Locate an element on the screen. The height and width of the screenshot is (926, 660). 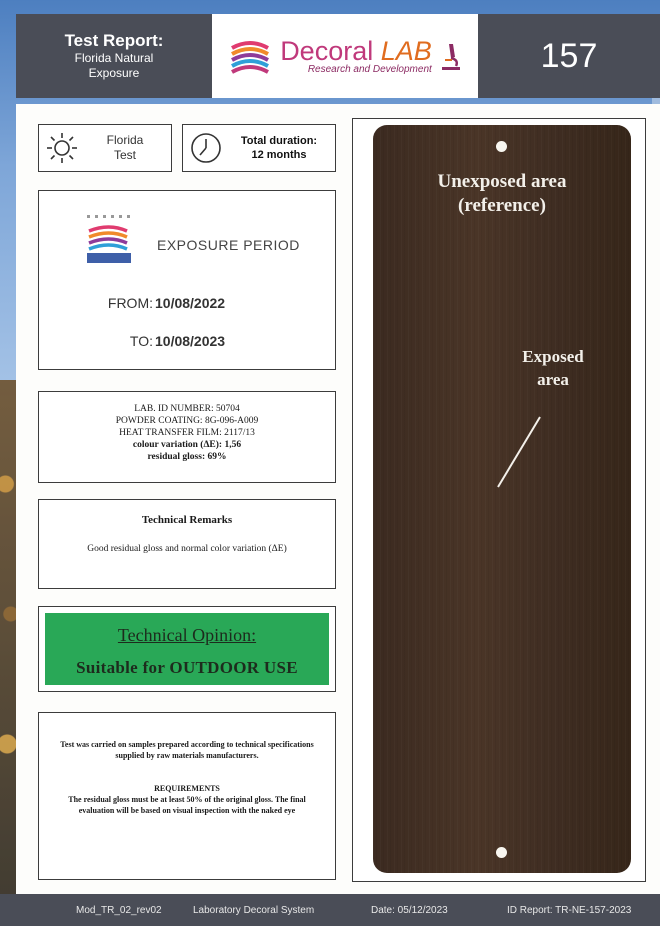
residual-gloss: residual gloss: 69% is located at coordinates (187, 457).